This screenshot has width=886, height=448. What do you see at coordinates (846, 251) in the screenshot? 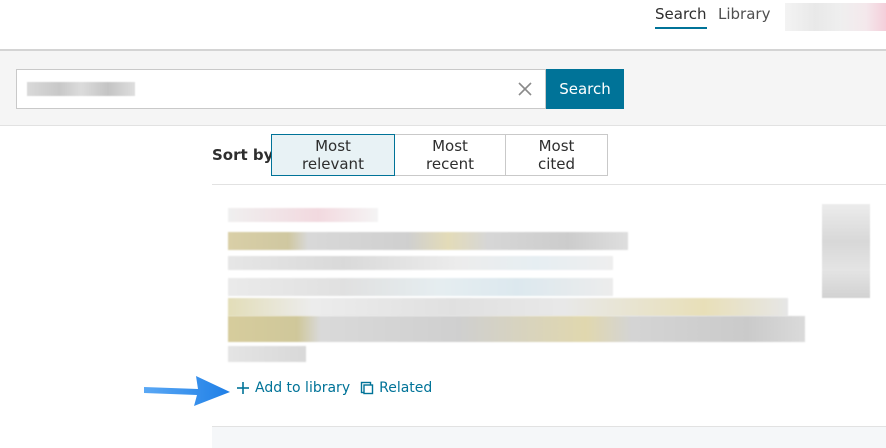
I see `result-side-redacted` at bounding box center [846, 251].